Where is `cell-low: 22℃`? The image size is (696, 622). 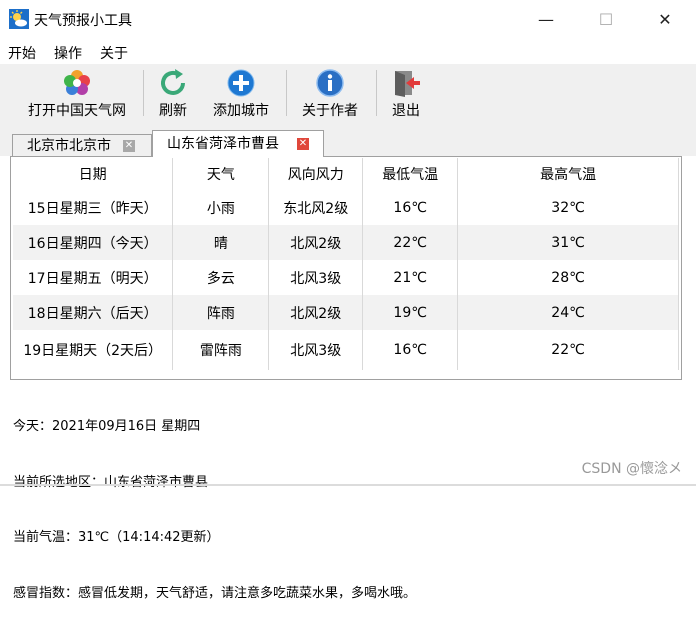 cell-low: 22℃ is located at coordinates (410, 242).